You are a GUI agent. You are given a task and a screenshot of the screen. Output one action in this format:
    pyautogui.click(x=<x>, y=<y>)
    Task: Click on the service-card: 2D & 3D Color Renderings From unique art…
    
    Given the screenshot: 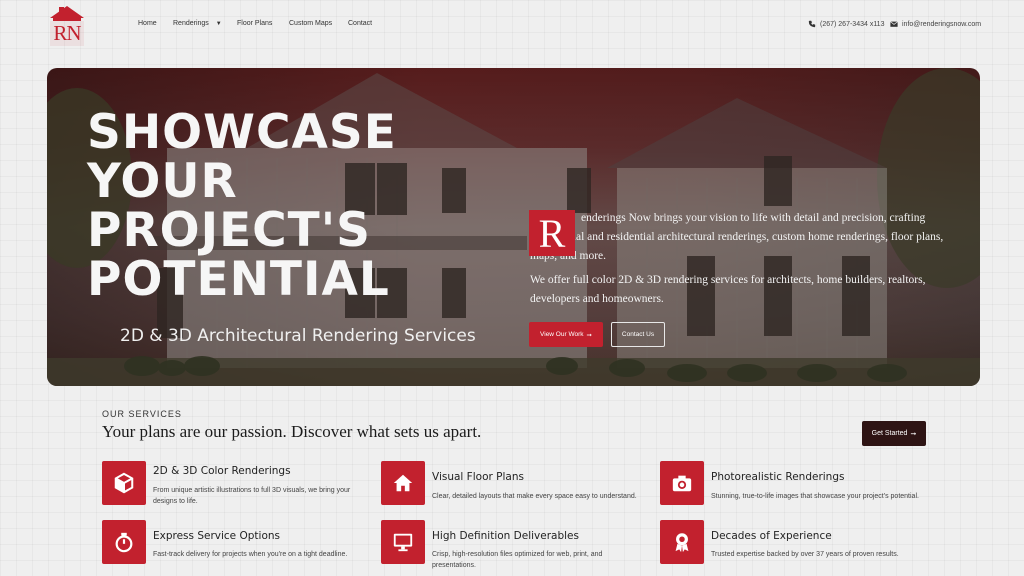 What is the action you would take?
    pyautogui.click(x=232, y=486)
    